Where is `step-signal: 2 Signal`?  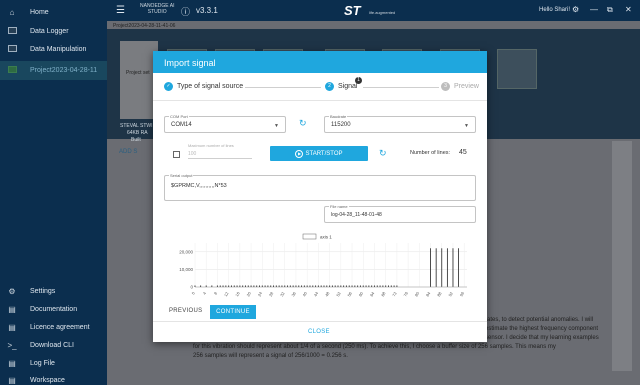
step-signal: 2 Signal is located at coordinates (341, 86).